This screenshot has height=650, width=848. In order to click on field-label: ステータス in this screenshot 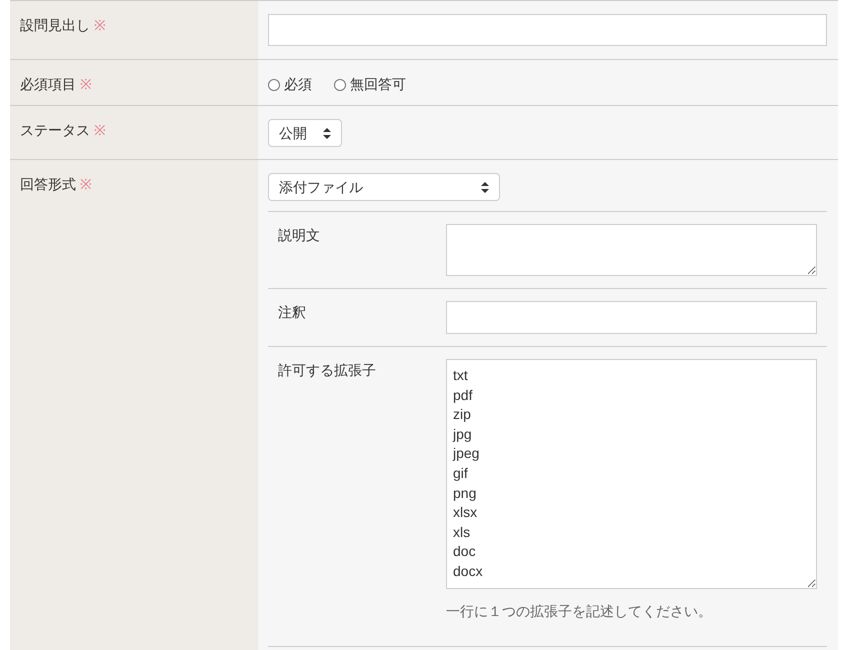, I will do `click(55, 130)`.